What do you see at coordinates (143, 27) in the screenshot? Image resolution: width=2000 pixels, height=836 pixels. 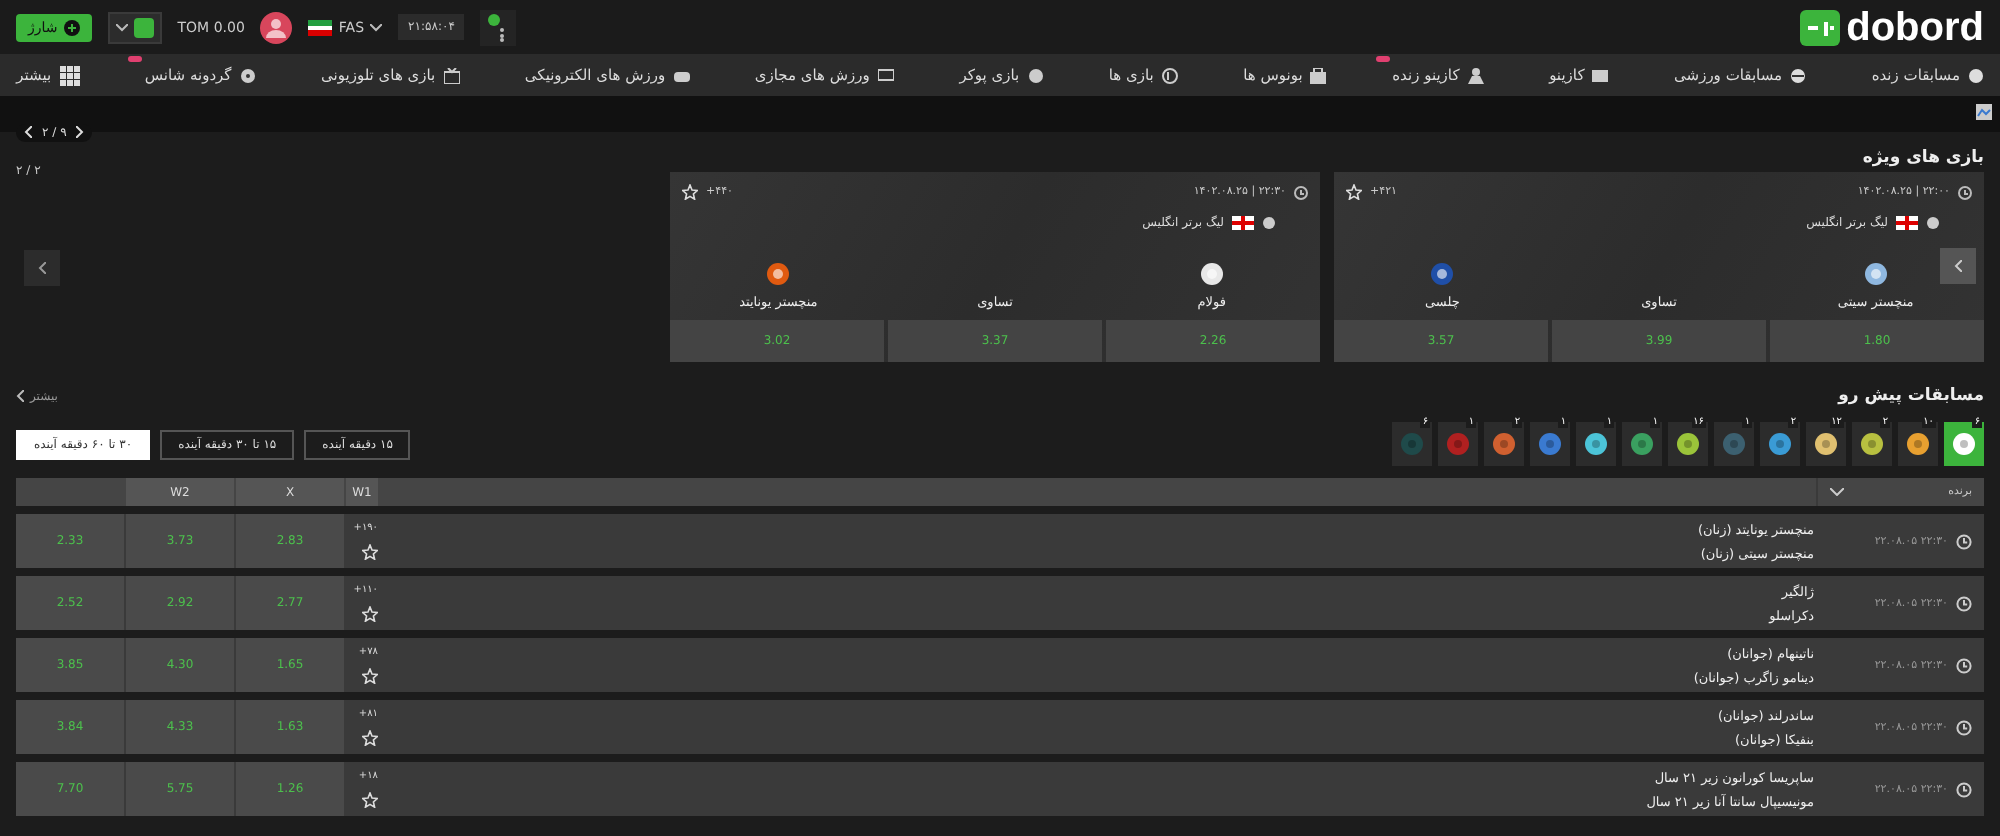 I see `wallet-icon` at bounding box center [143, 27].